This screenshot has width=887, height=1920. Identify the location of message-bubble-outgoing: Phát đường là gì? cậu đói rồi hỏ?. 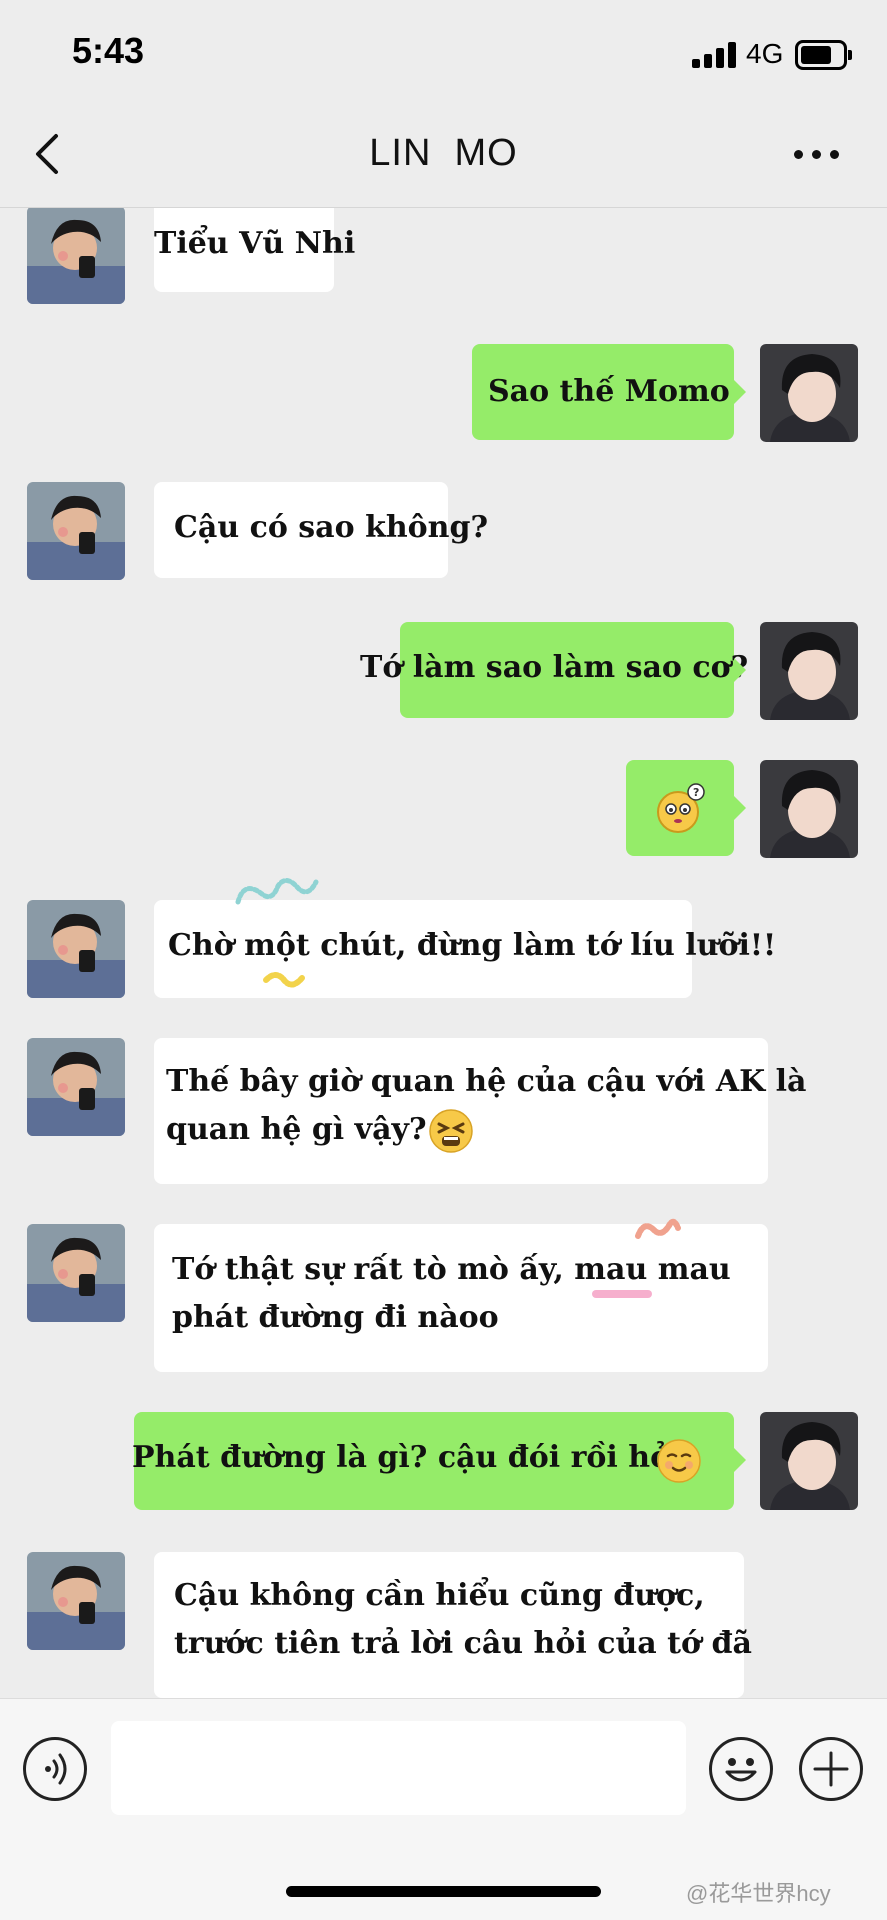
(439, 1461).